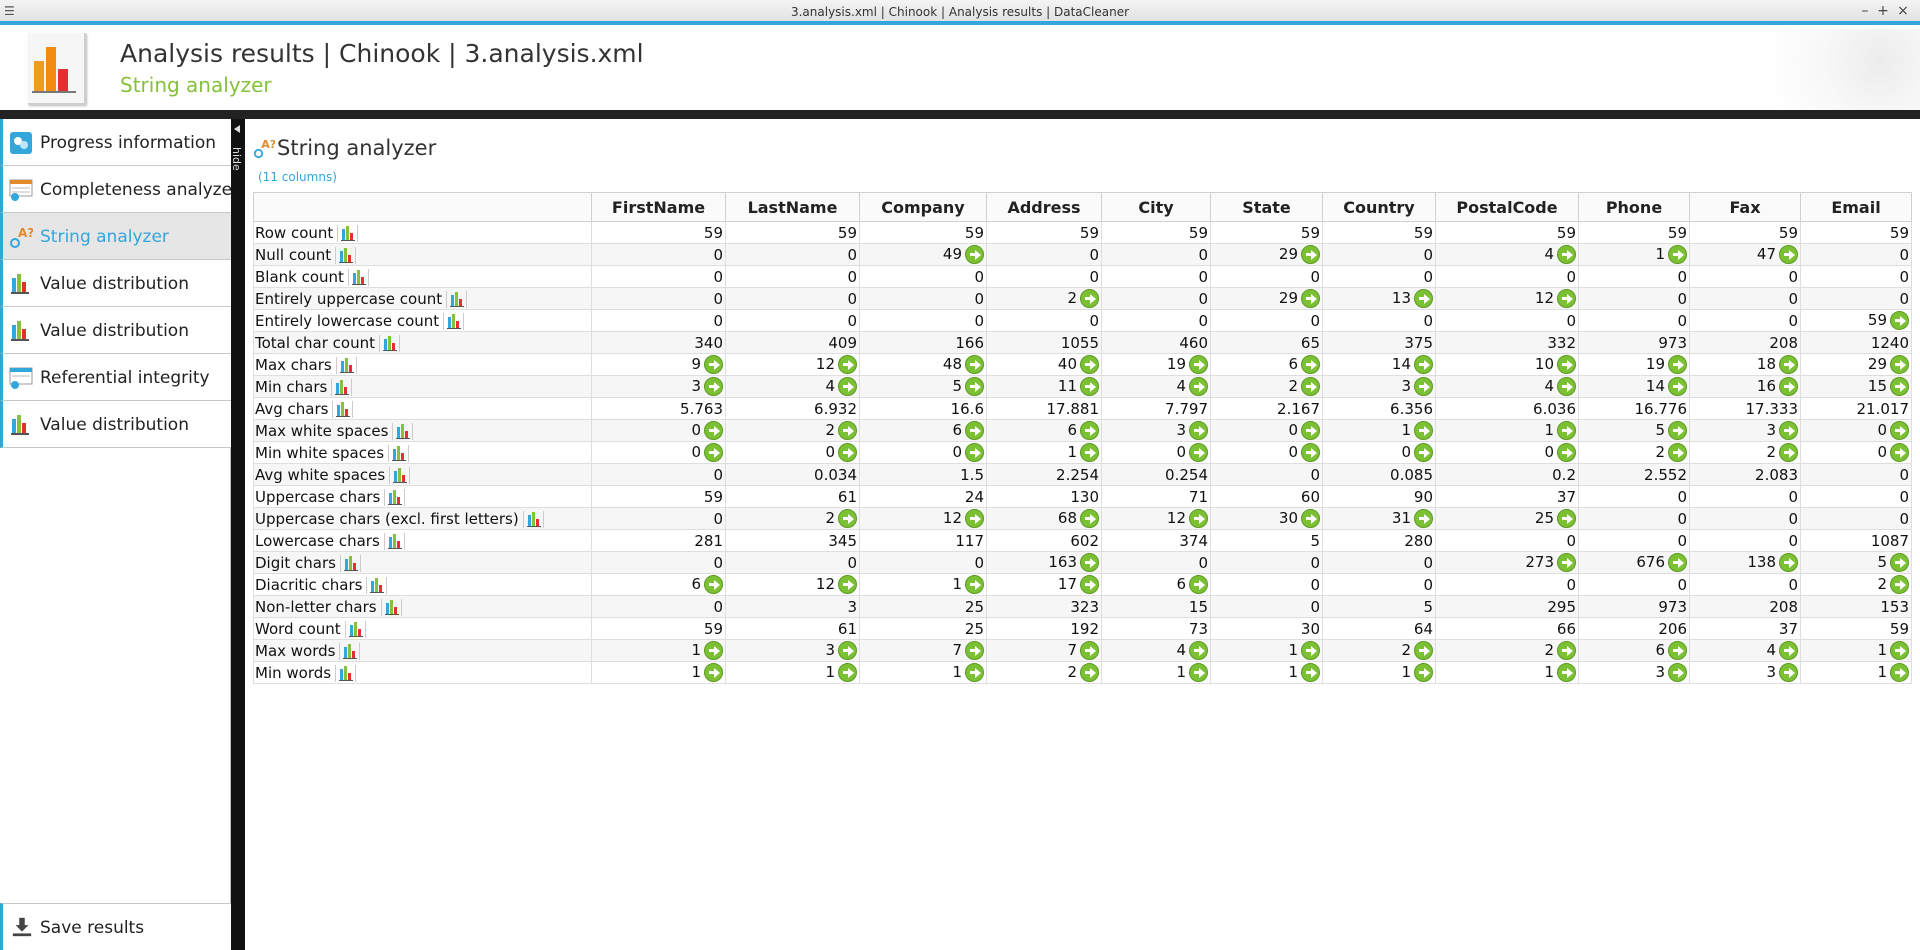 Image resolution: width=1920 pixels, height=950 pixels. What do you see at coordinates (115, 926) in the screenshot?
I see `save-results-button: Save results` at bounding box center [115, 926].